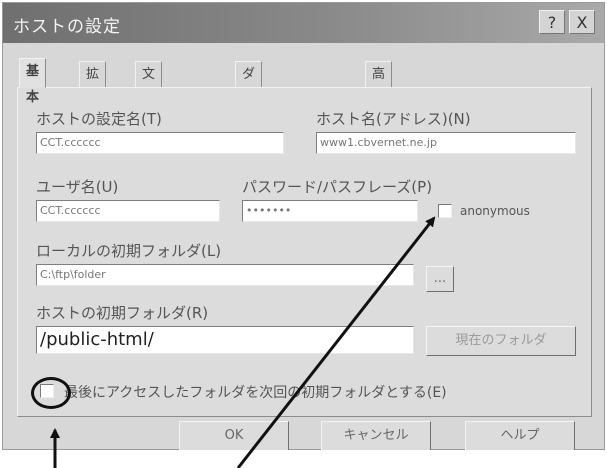 Image resolution: width=607 pixels, height=468 pixels. I want to click on title-bar: ホストの設定 ? X, so click(303, 23).